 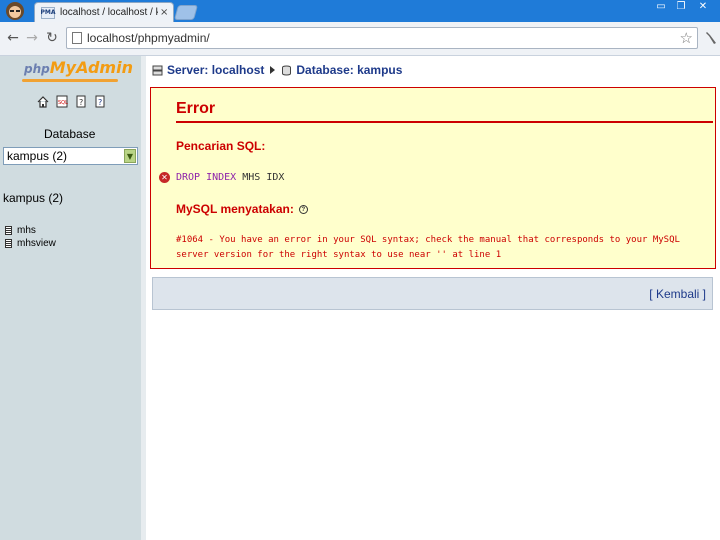 I want to click on mysql-says-text: MySQL menyatakan:, so click(x=235, y=209).